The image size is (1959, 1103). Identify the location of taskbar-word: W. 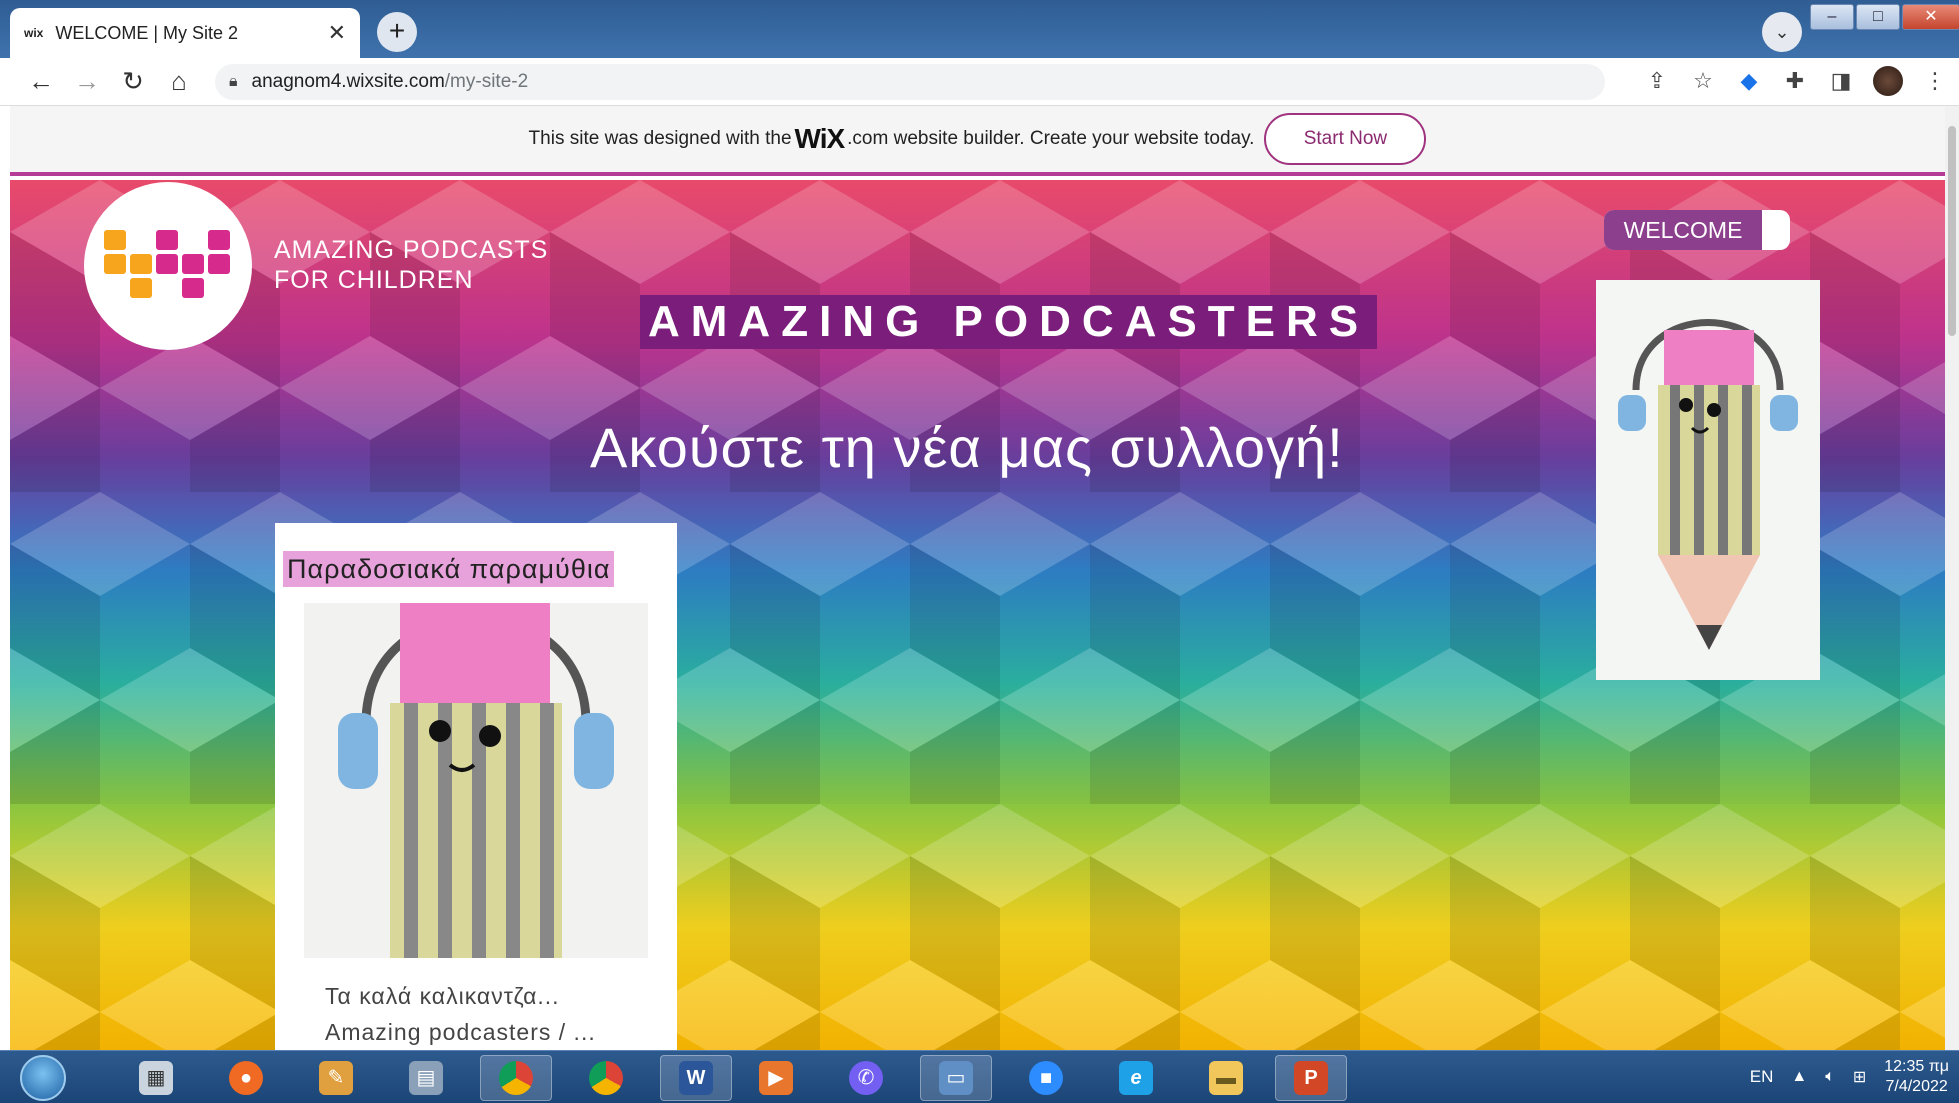
(696, 1078).